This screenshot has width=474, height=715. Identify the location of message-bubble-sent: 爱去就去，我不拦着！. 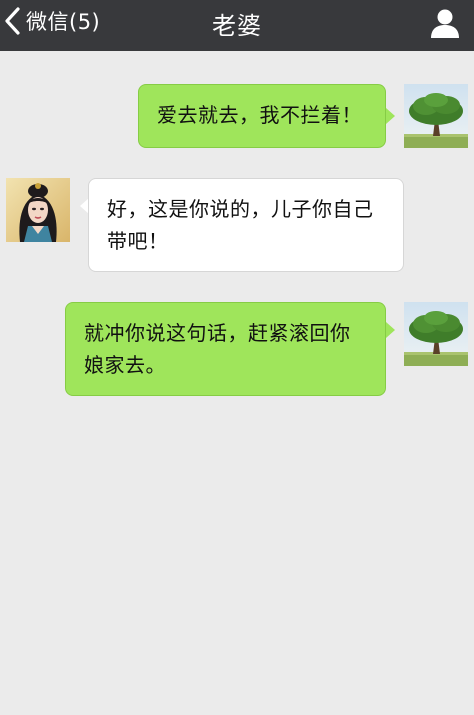
(262, 116).